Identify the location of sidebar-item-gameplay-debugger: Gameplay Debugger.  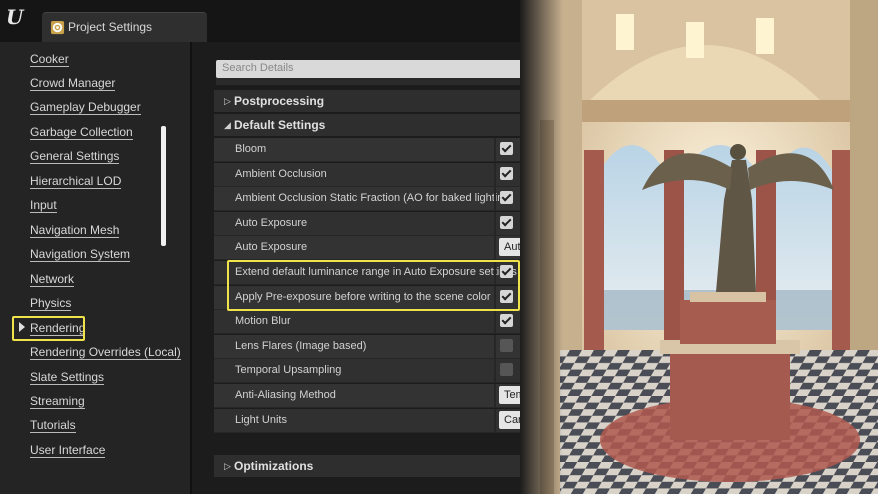
(85, 107).